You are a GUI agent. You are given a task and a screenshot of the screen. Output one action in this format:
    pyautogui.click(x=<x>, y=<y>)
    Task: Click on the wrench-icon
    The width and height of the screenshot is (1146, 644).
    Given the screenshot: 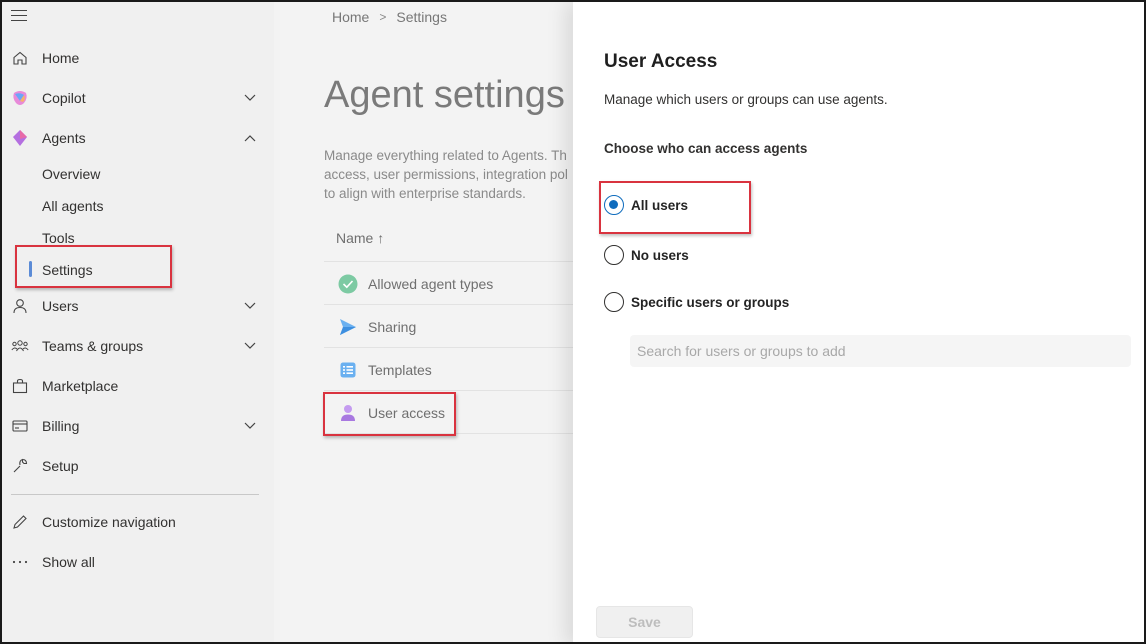 What is the action you would take?
    pyautogui.click(x=20, y=466)
    